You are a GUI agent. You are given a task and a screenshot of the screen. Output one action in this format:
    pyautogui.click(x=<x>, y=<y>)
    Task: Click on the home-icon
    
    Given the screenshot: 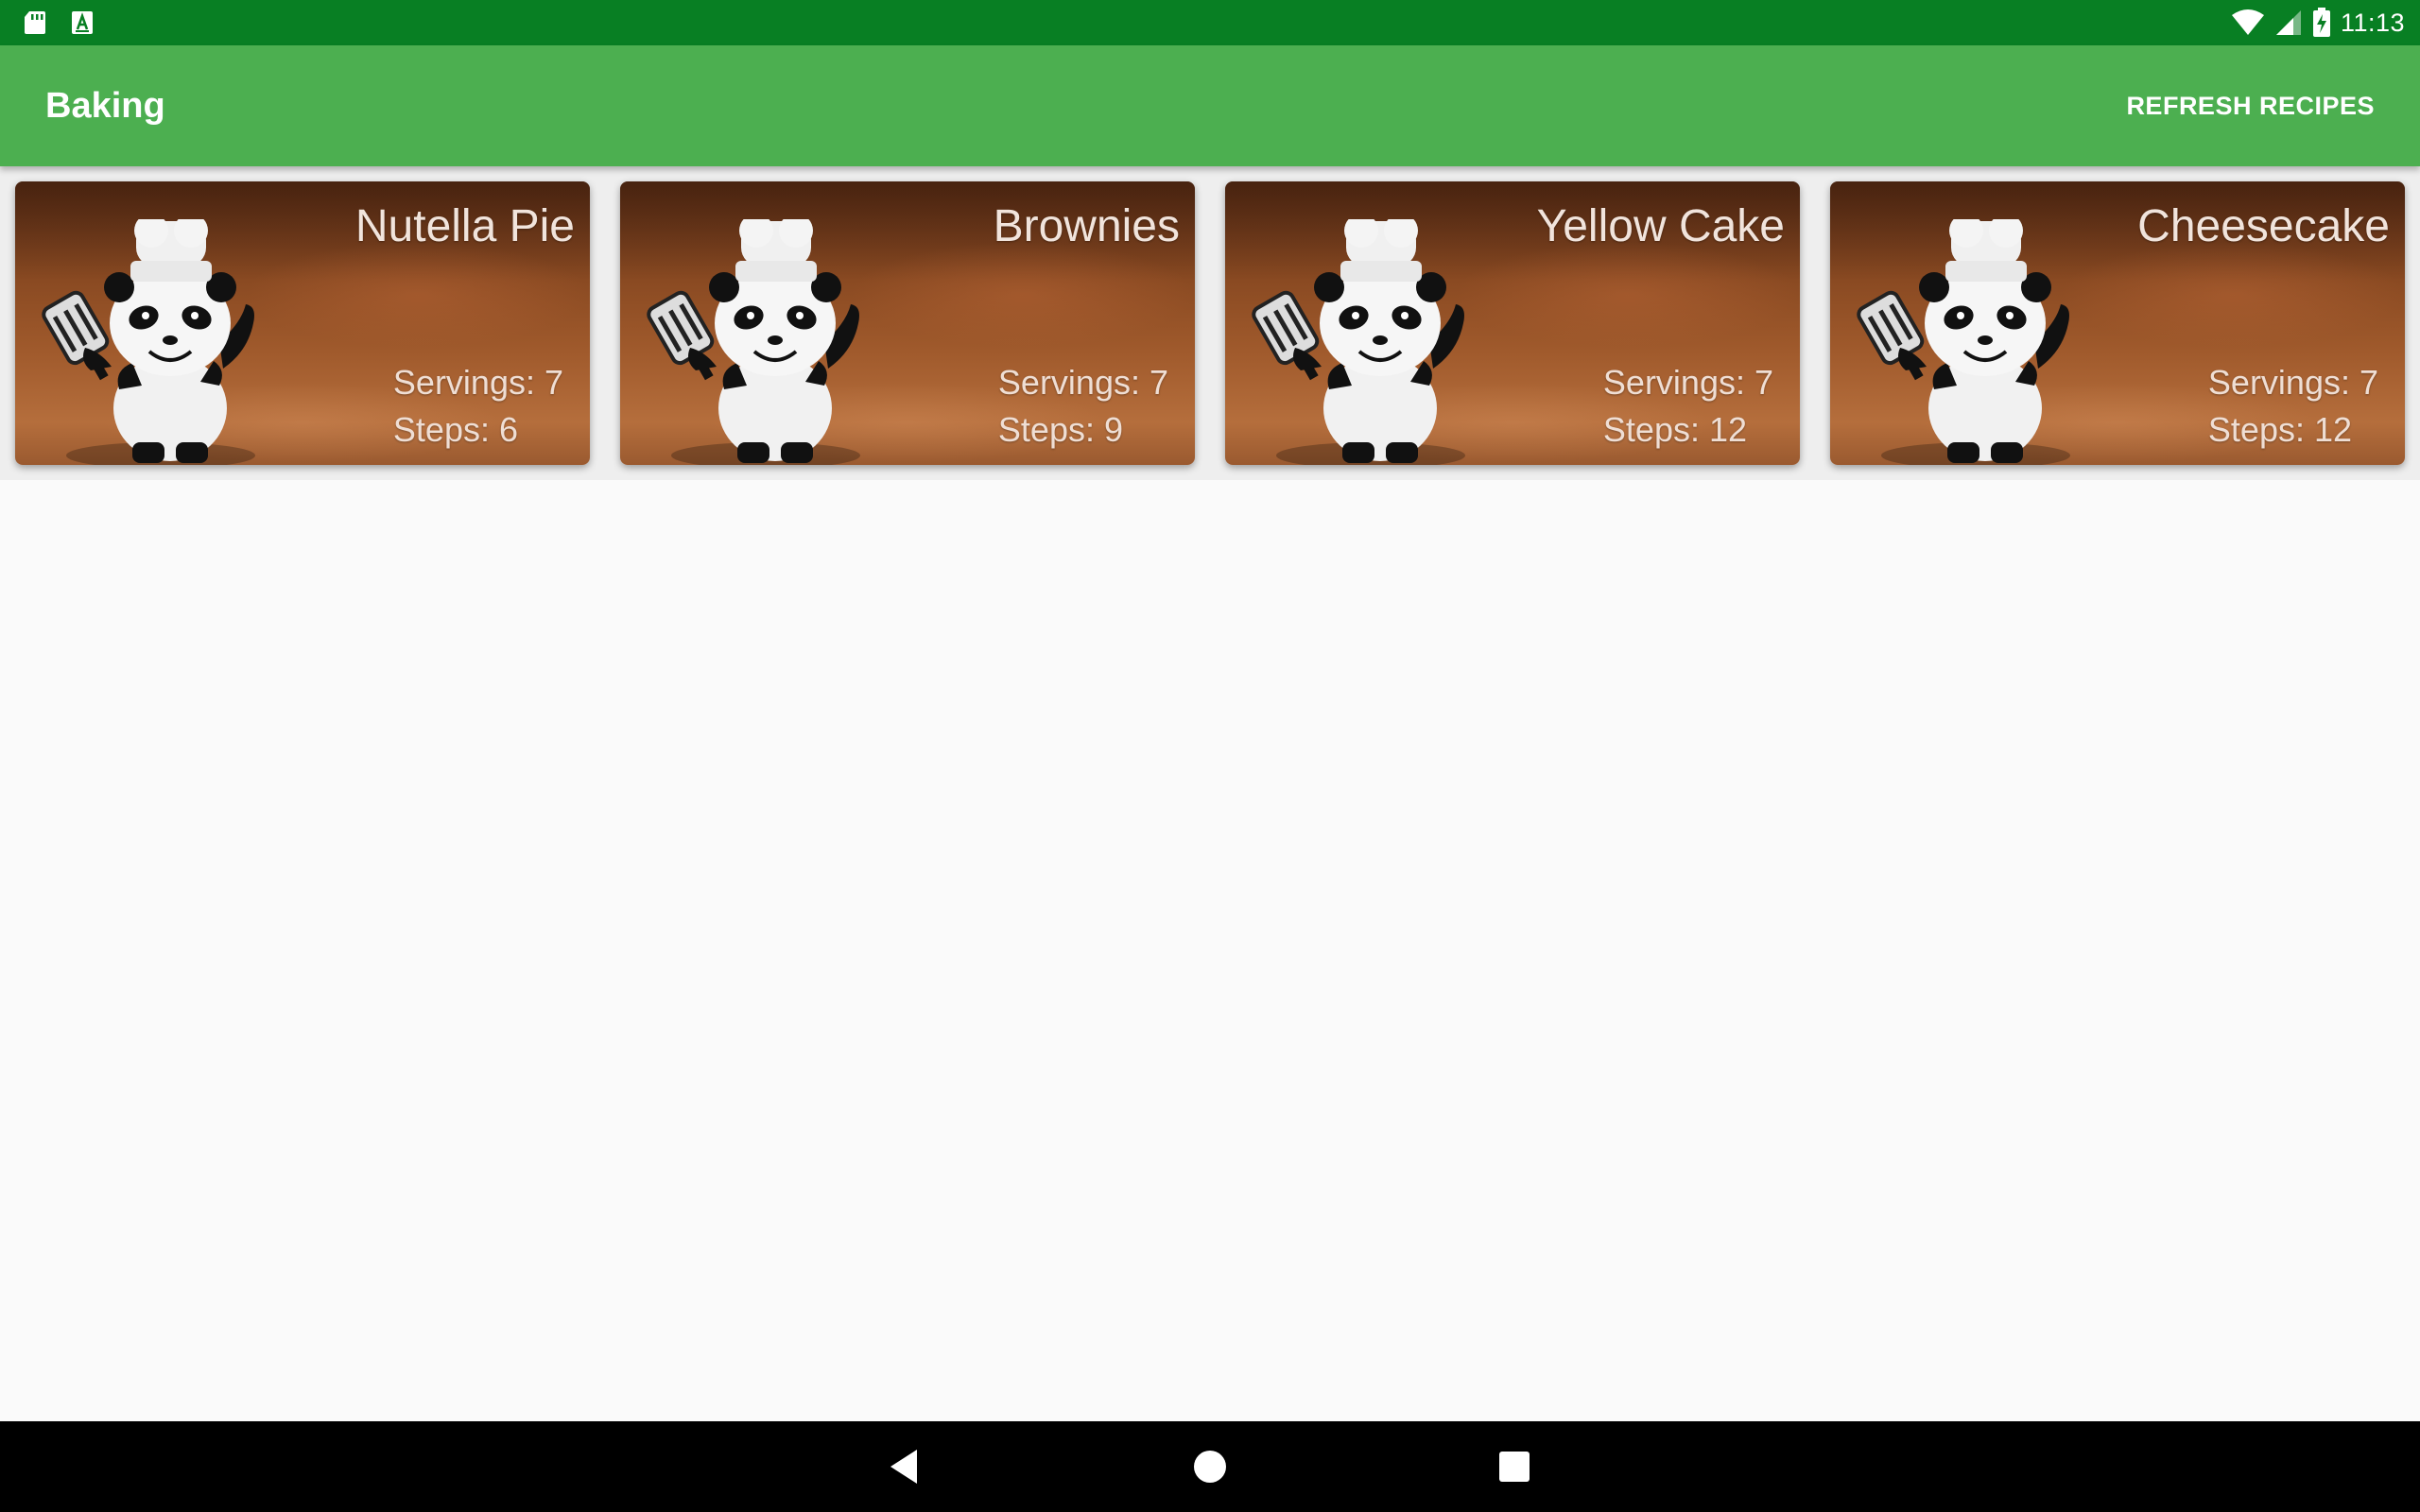 What is the action you would take?
    pyautogui.click(x=1210, y=1466)
    